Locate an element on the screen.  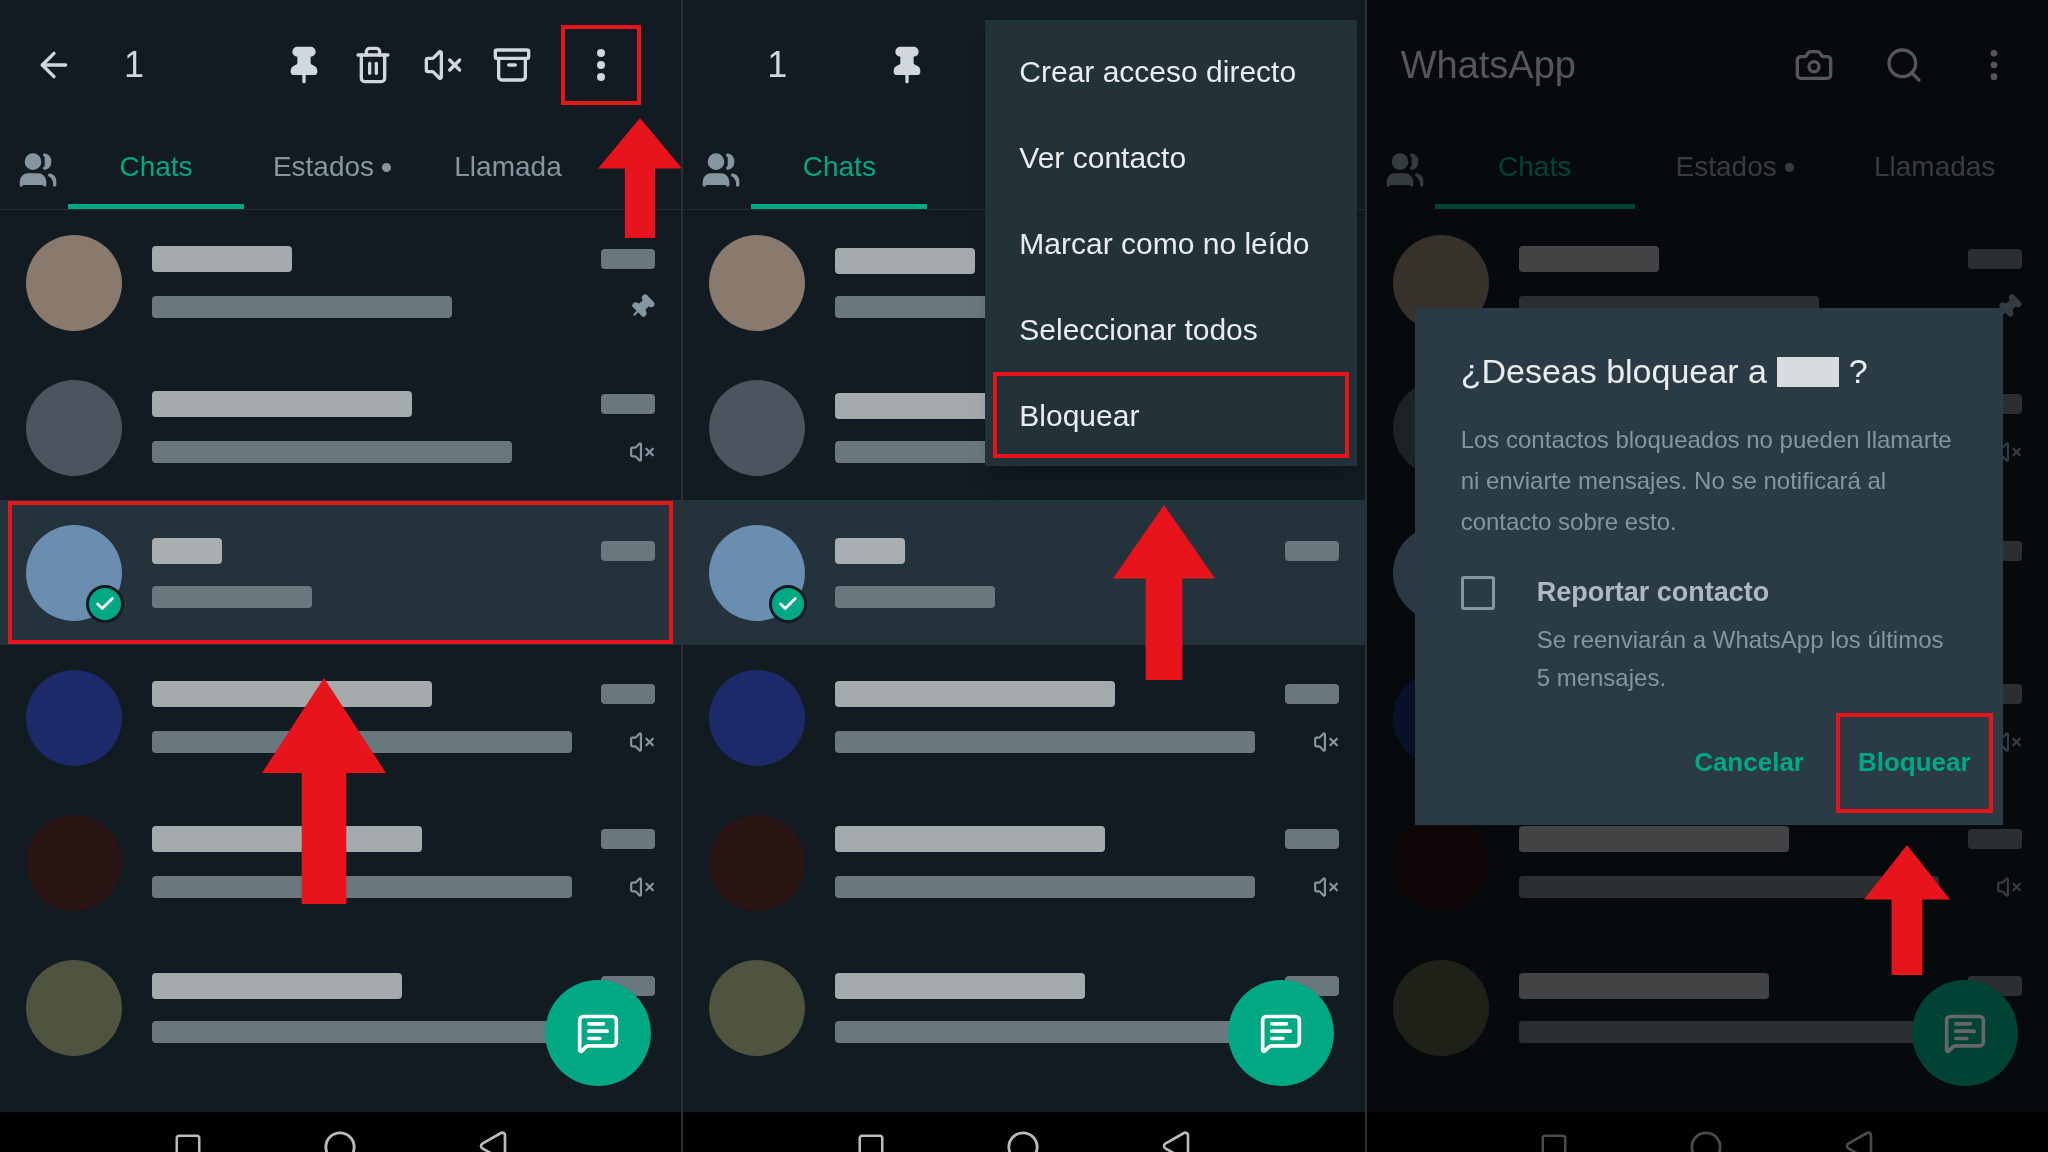
checkbox-label: Reportar contacto is located at coordinates (1653, 592).